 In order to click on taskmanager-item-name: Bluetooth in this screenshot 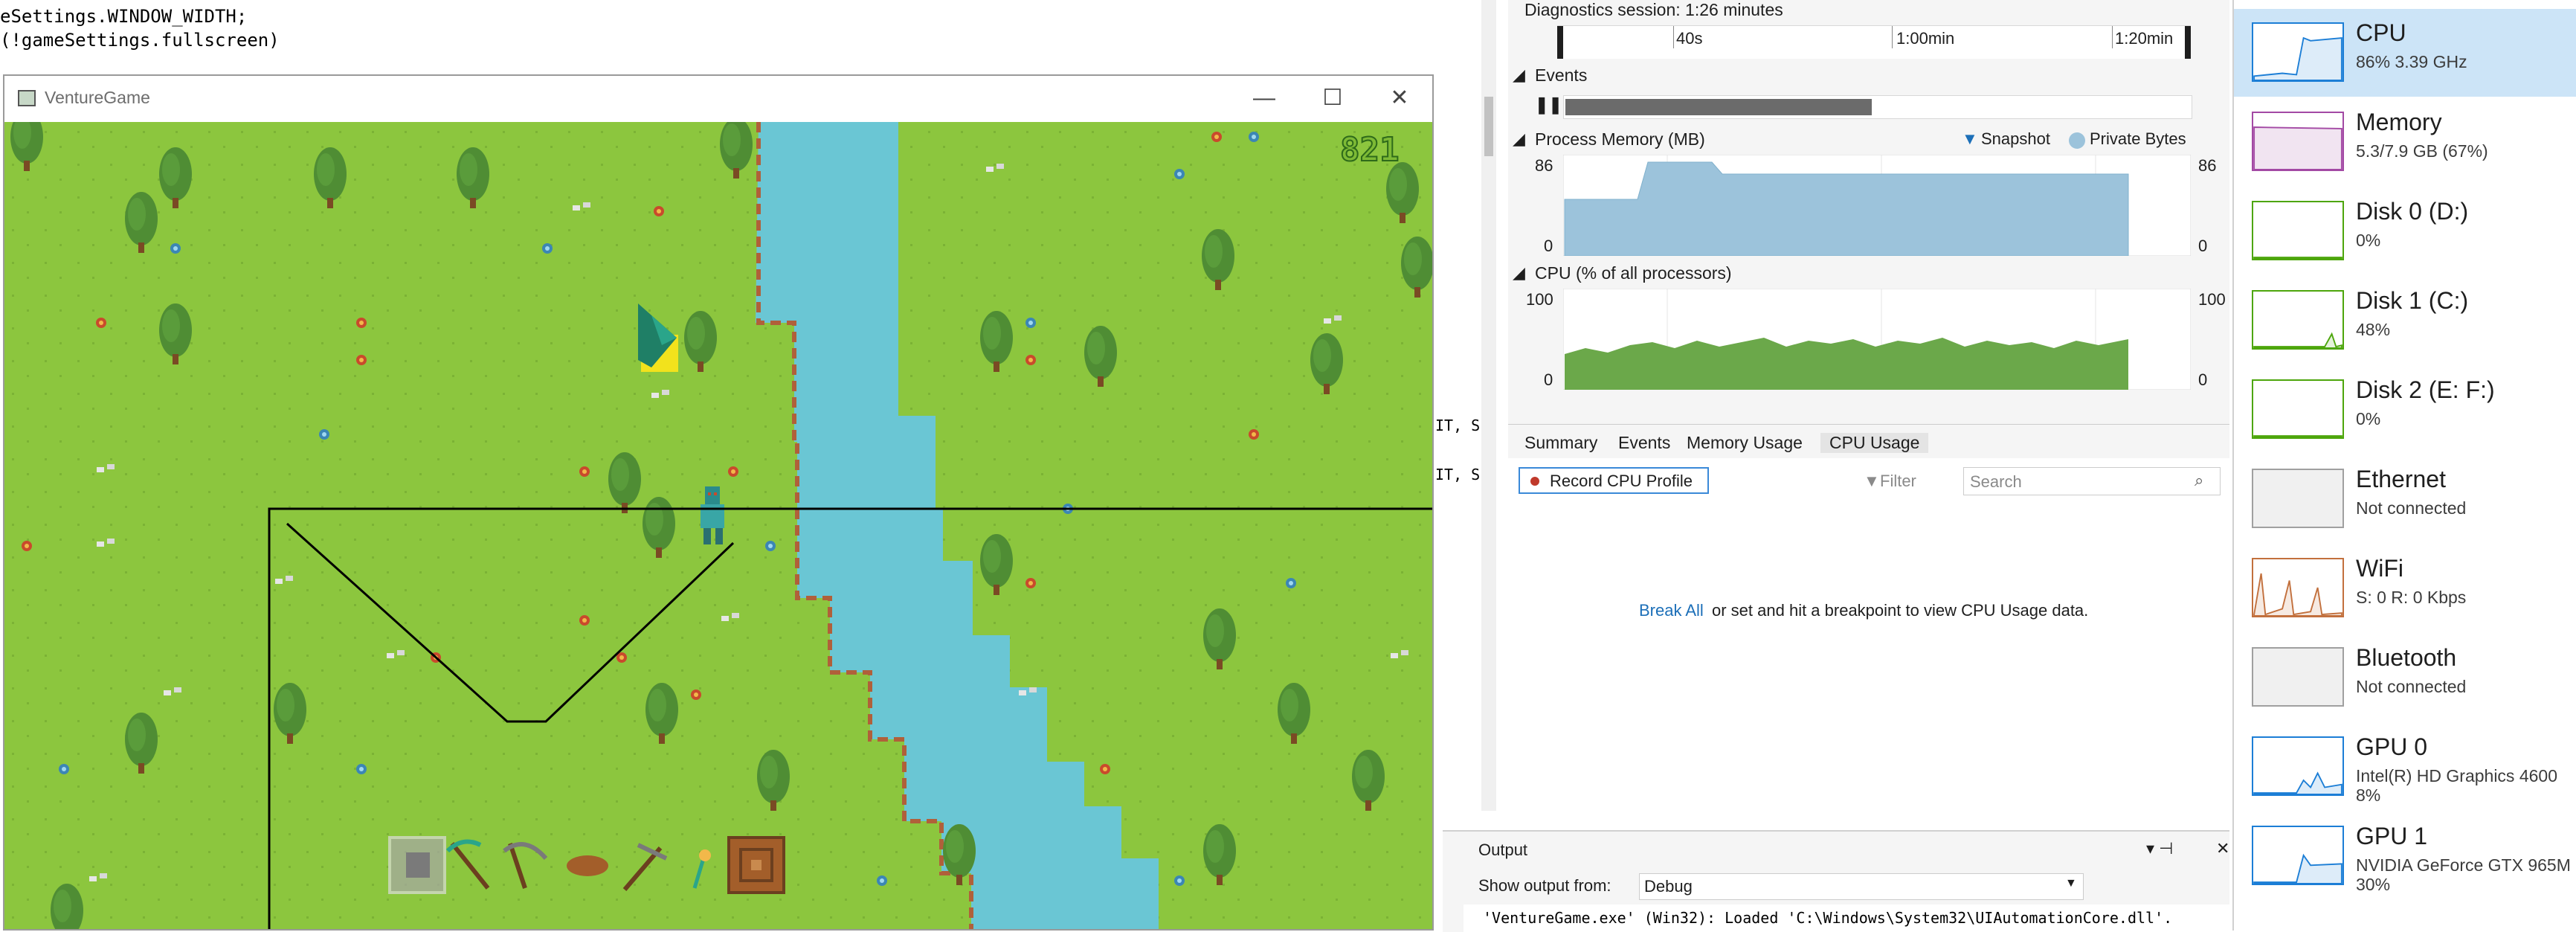, I will do `click(2406, 657)`.